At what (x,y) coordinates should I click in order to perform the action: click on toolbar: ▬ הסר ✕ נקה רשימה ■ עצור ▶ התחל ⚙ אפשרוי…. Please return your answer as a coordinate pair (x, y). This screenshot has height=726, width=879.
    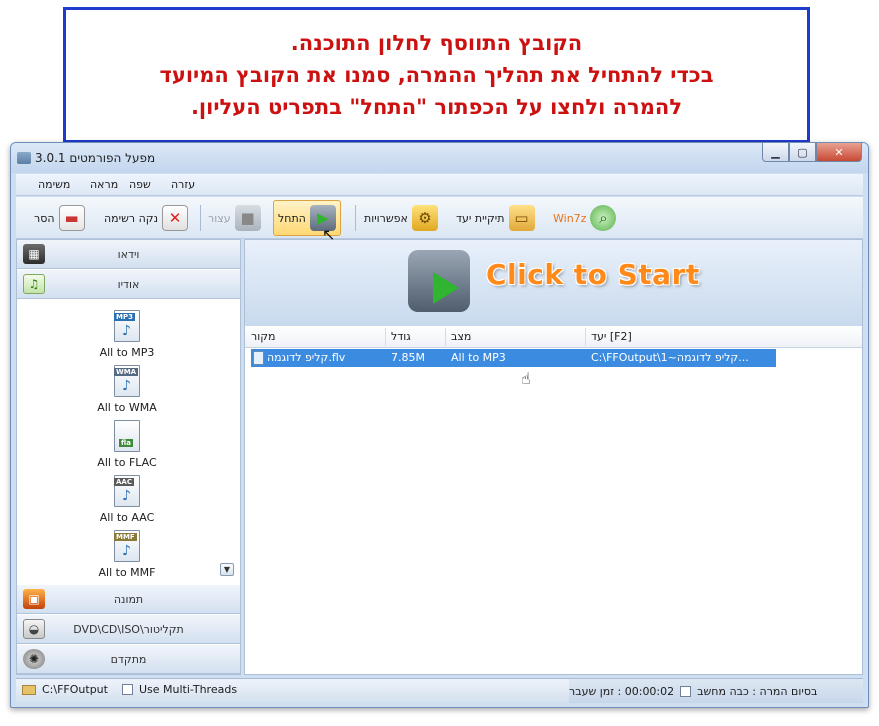
    Looking at the image, I should click on (439, 218).